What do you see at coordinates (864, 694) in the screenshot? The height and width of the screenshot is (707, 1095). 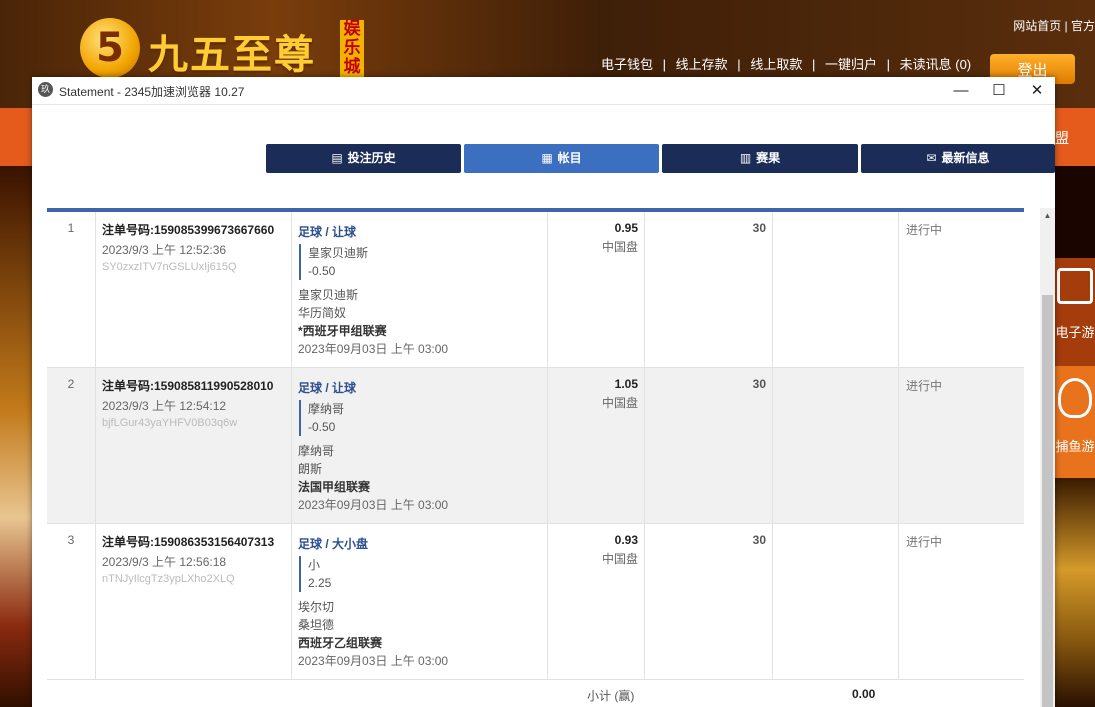 I see `subtotal-value: 0.00` at bounding box center [864, 694].